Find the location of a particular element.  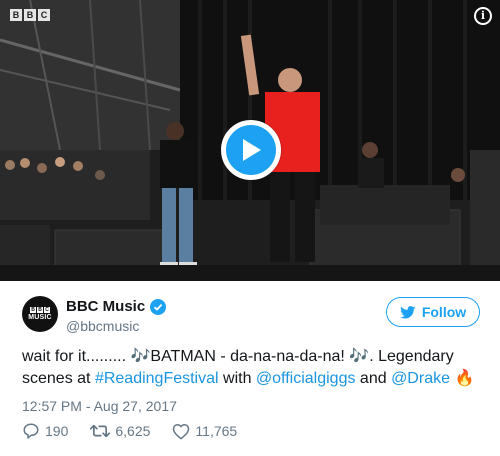

like-button: 11,765 is located at coordinates (204, 431).